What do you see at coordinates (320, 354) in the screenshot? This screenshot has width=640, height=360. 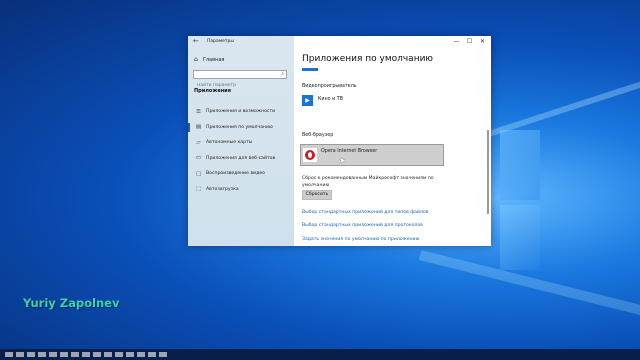 I see `taskbar` at bounding box center [320, 354].